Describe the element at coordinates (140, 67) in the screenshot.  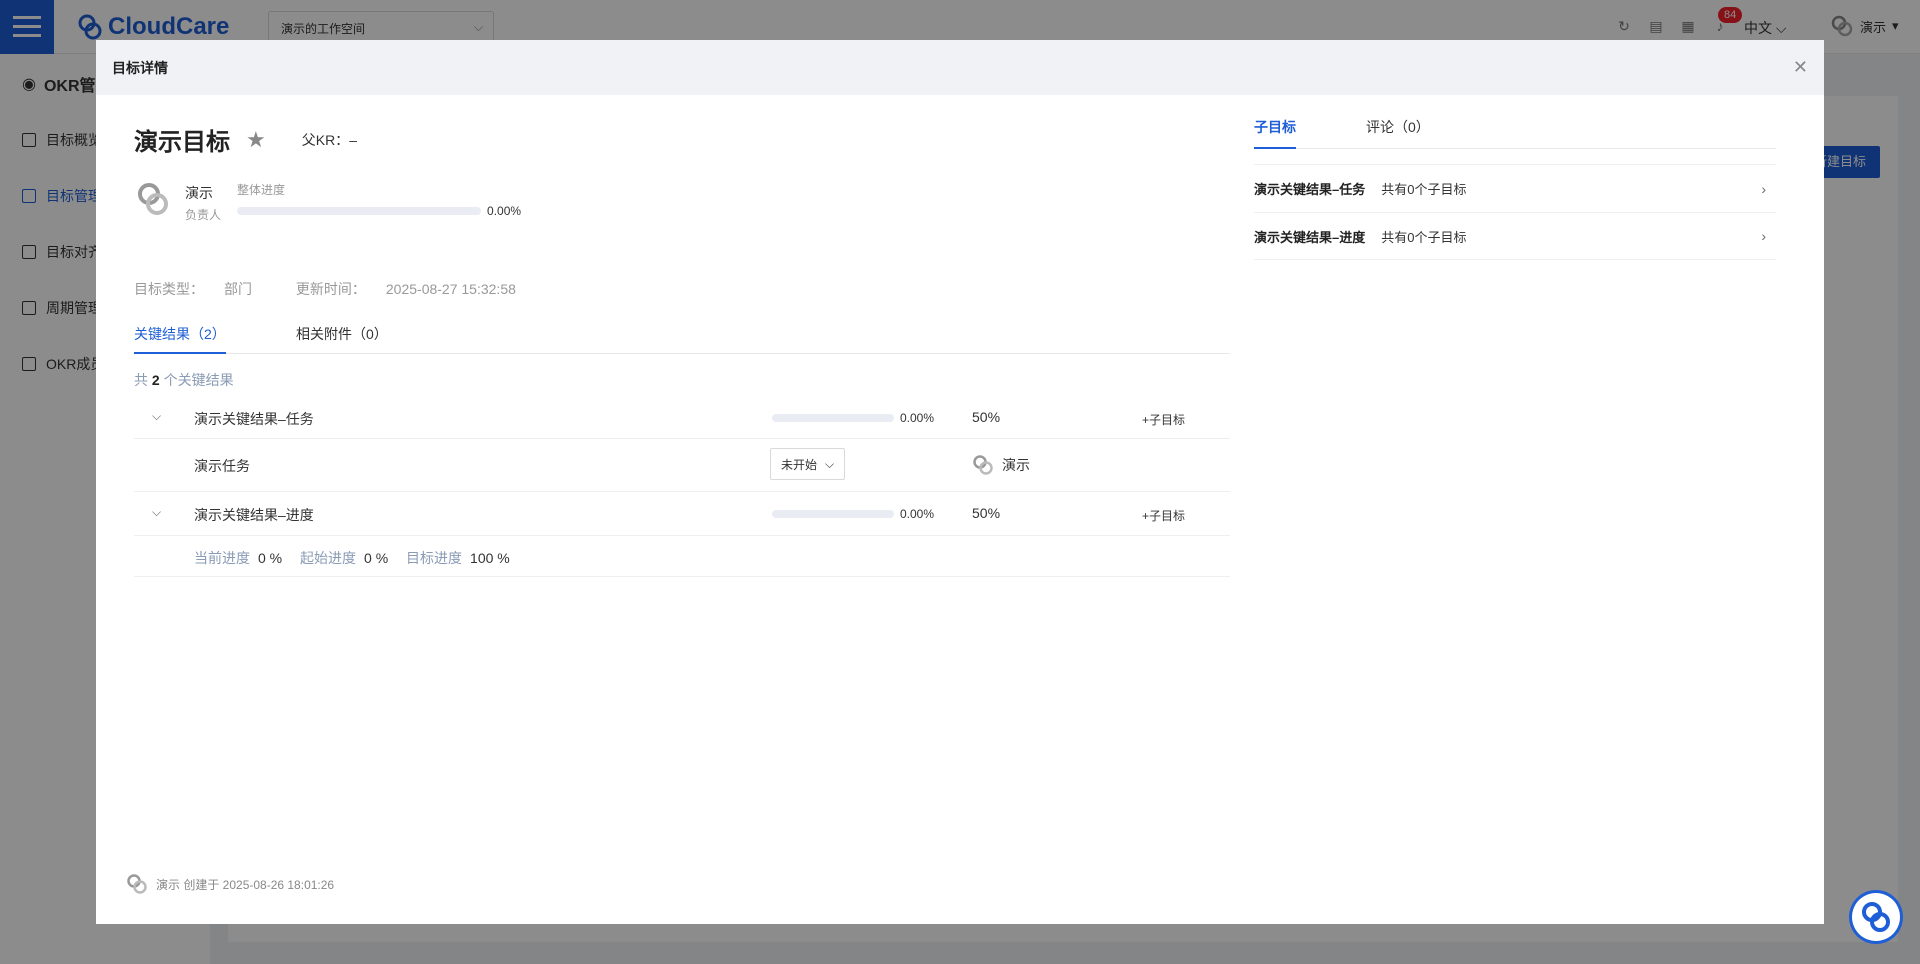
I see `modal-title: 目标详情` at that location.